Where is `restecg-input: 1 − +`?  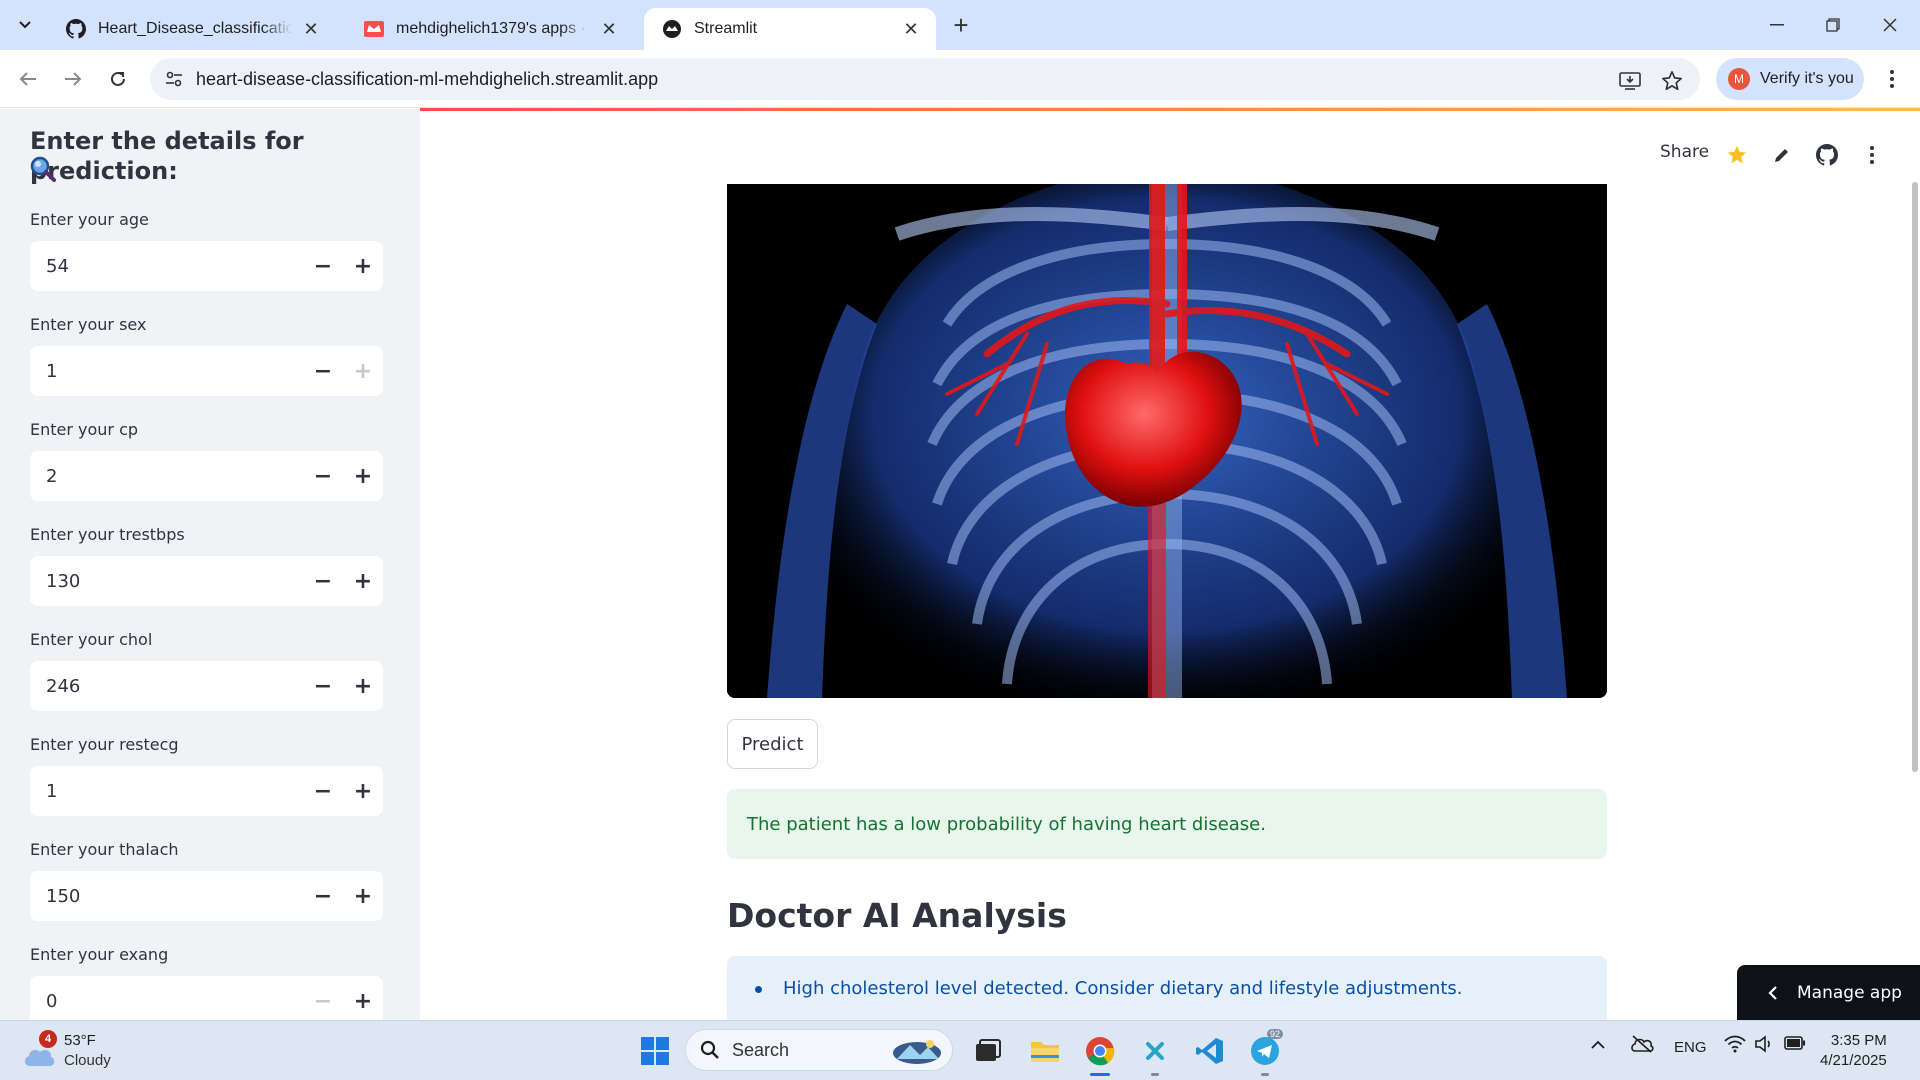
restecg-input: 1 − + is located at coordinates (206, 791).